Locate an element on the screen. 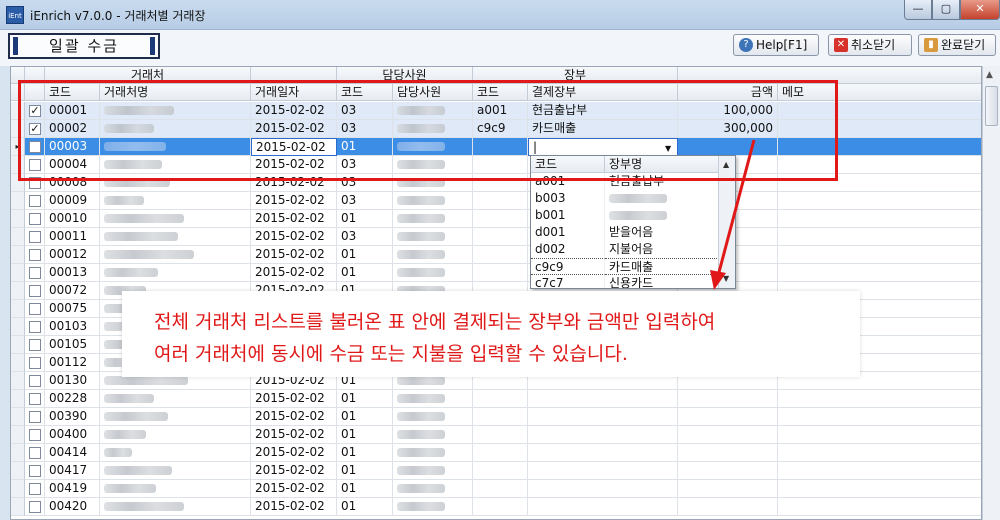 The width and height of the screenshot is (1000, 520). dropdown-item: c7c7 신용카드 is located at coordinates (625, 281).